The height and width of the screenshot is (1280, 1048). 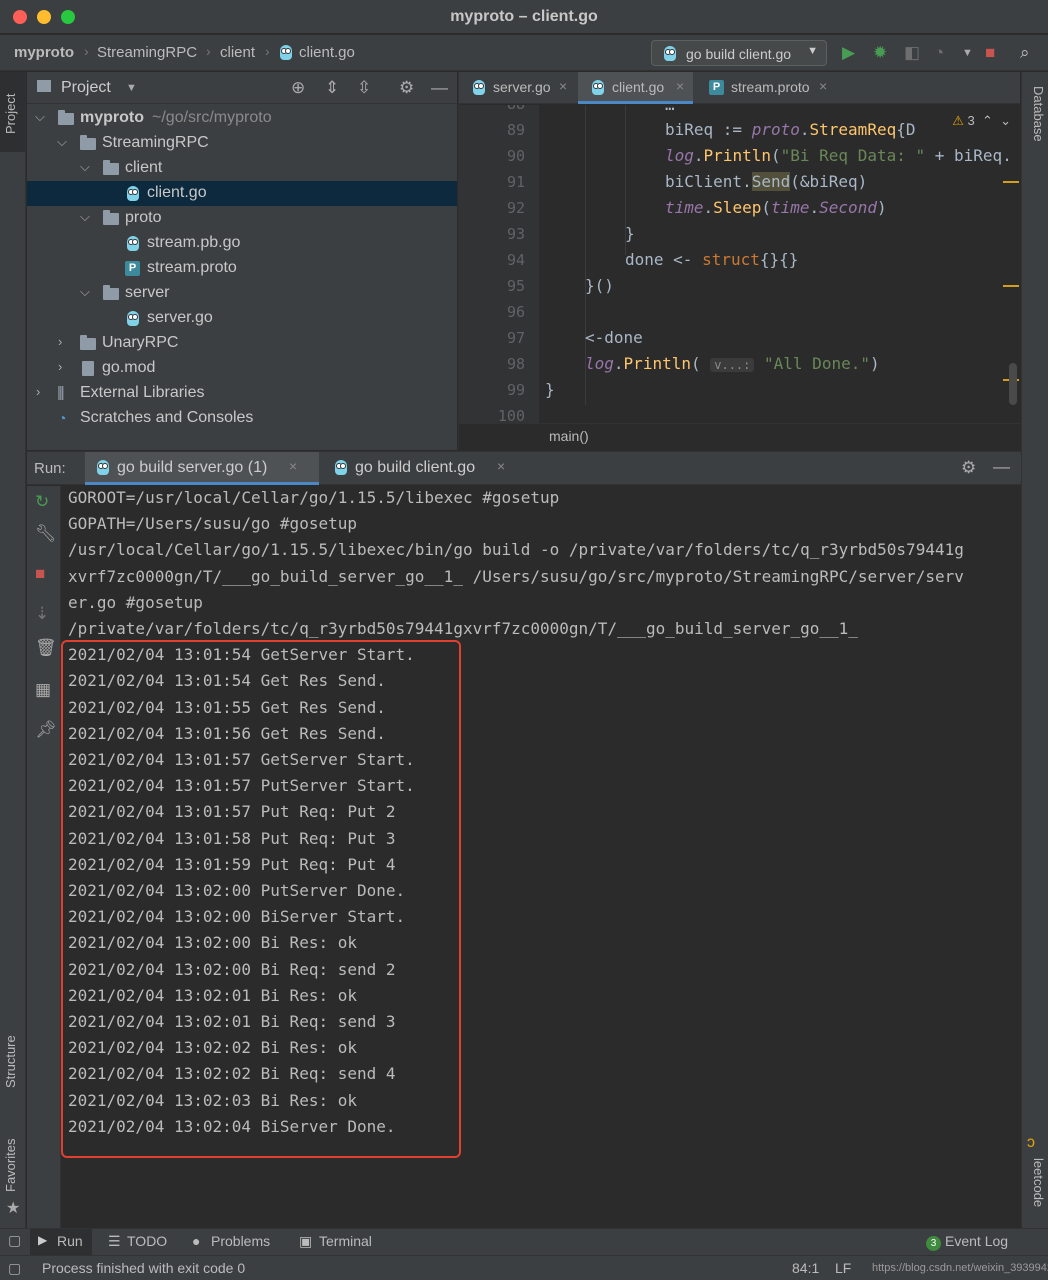 I want to click on wrench-icon: 🔧︎, so click(x=46, y=534).